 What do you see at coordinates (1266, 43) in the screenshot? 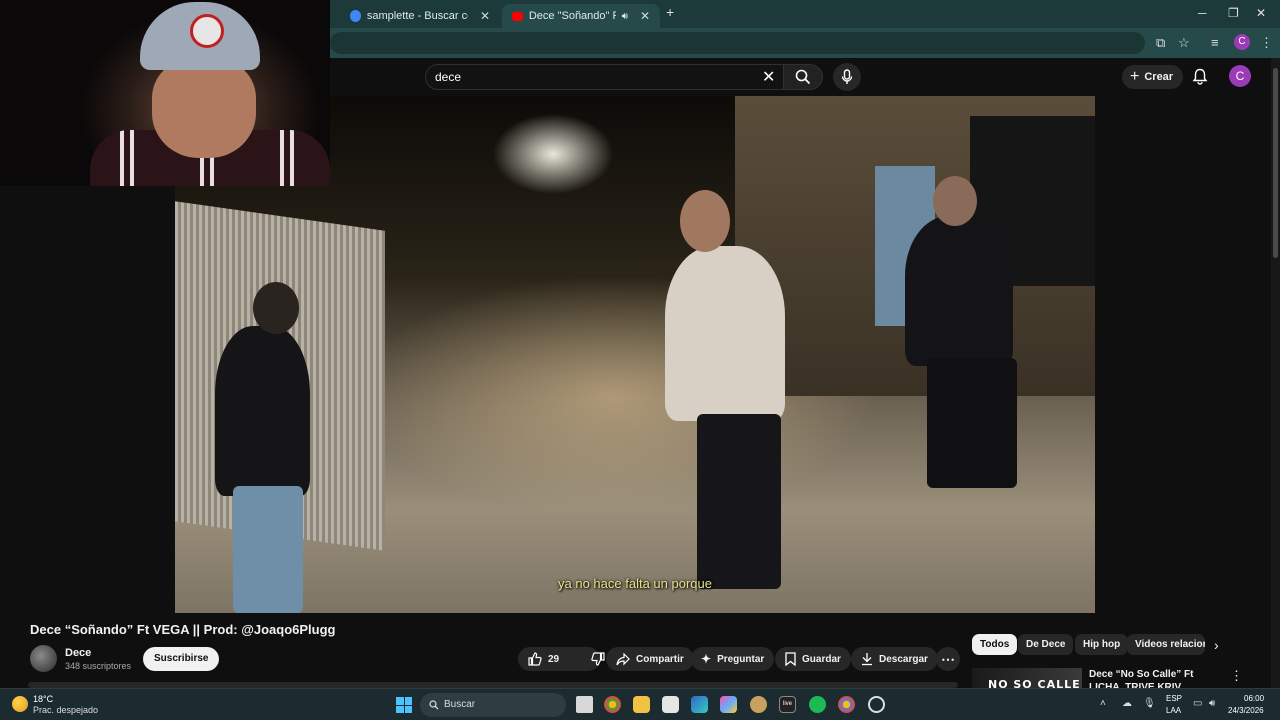
I see `browser-menu-icon: ⋮` at bounding box center [1266, 43].